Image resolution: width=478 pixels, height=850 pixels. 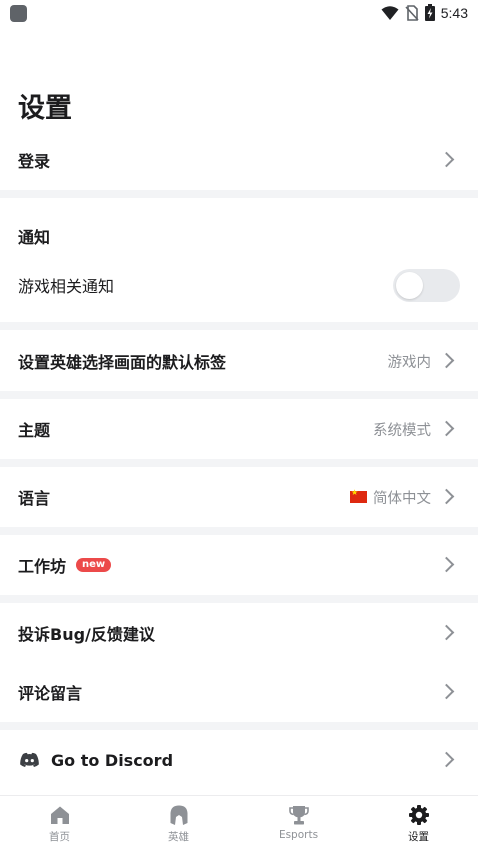 I want to click on language-value-text: 简体中文, so click(x=402, y=498).